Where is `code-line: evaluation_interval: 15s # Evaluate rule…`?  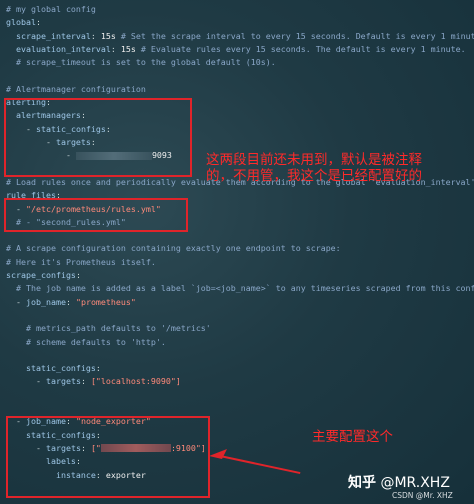 code-line: evaluation_interval: 15s # Evaluate rule… is located at coordinates (236, 49).